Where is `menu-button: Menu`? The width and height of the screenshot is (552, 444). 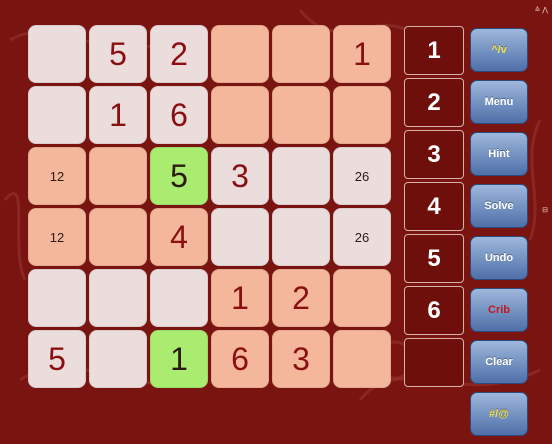 menu-button: Menu is located at coordinates (499, 102).